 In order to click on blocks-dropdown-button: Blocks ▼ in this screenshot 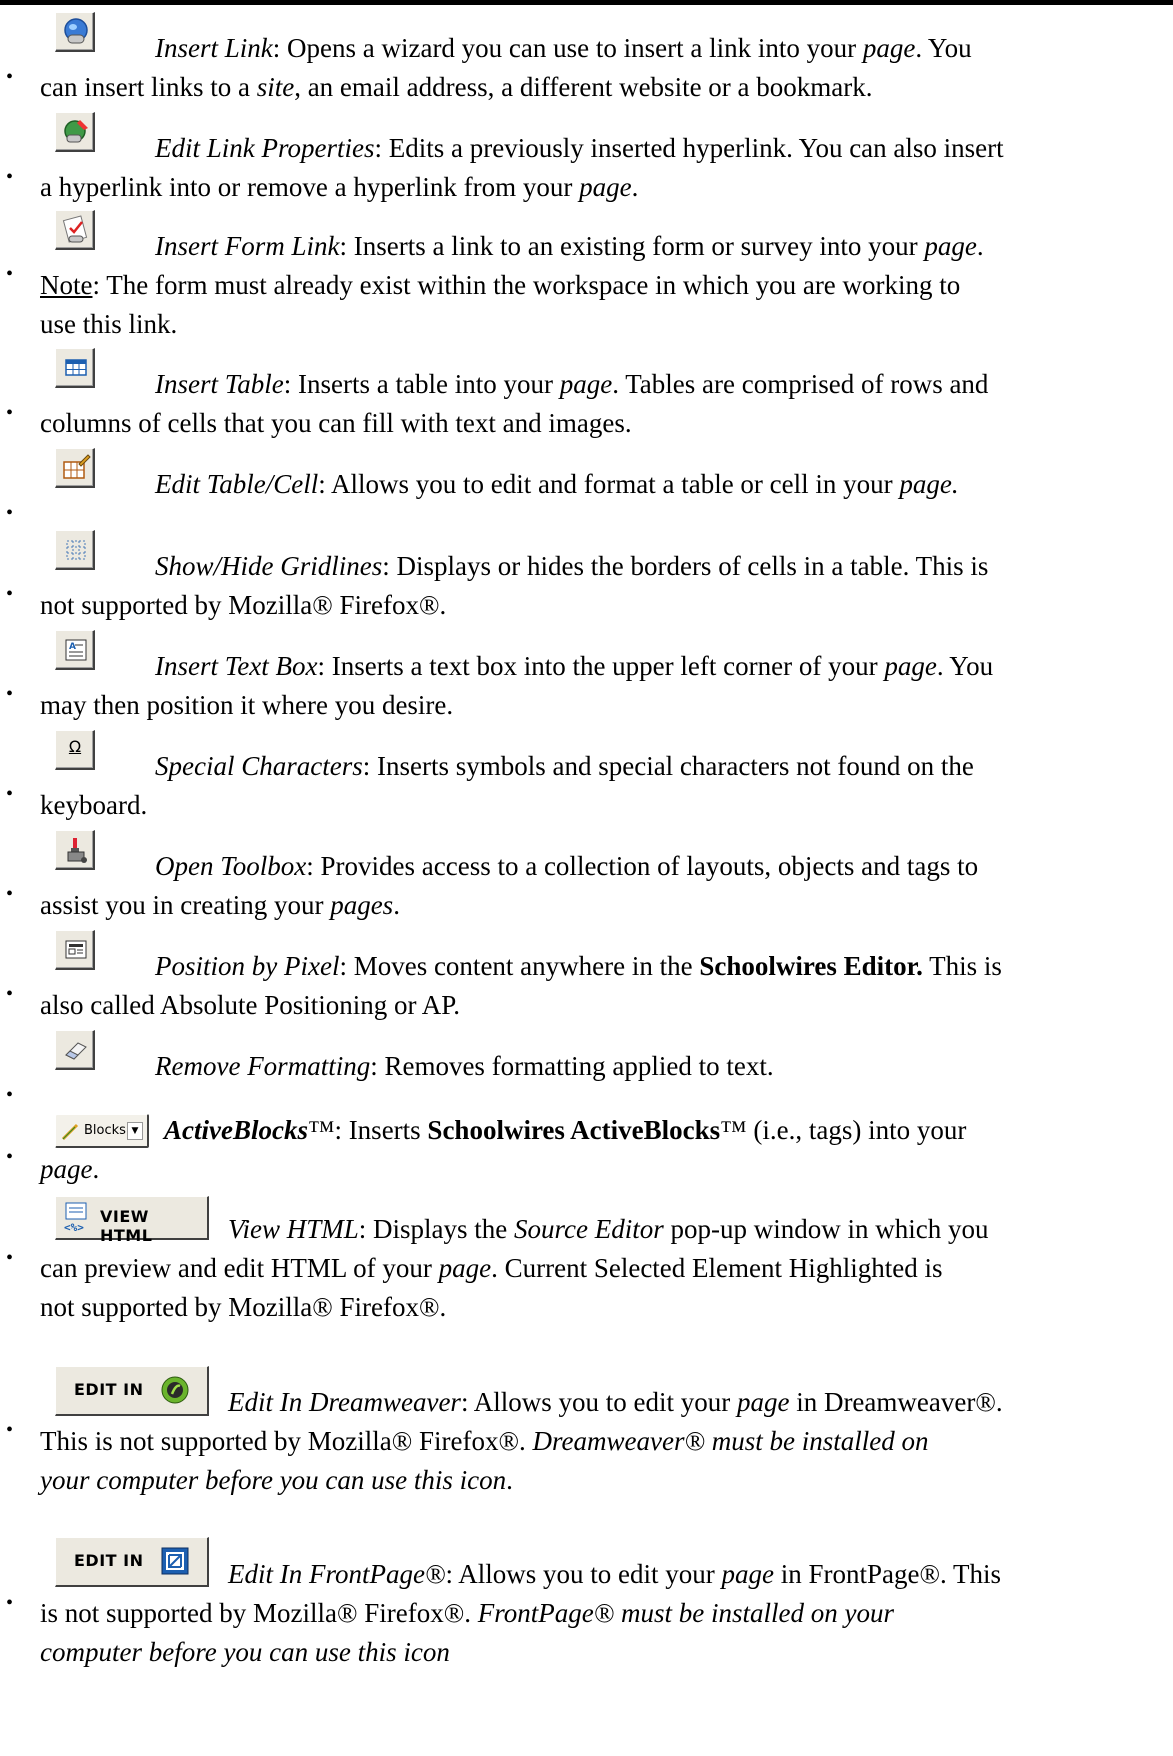, I will do `click(102, 1131)`.